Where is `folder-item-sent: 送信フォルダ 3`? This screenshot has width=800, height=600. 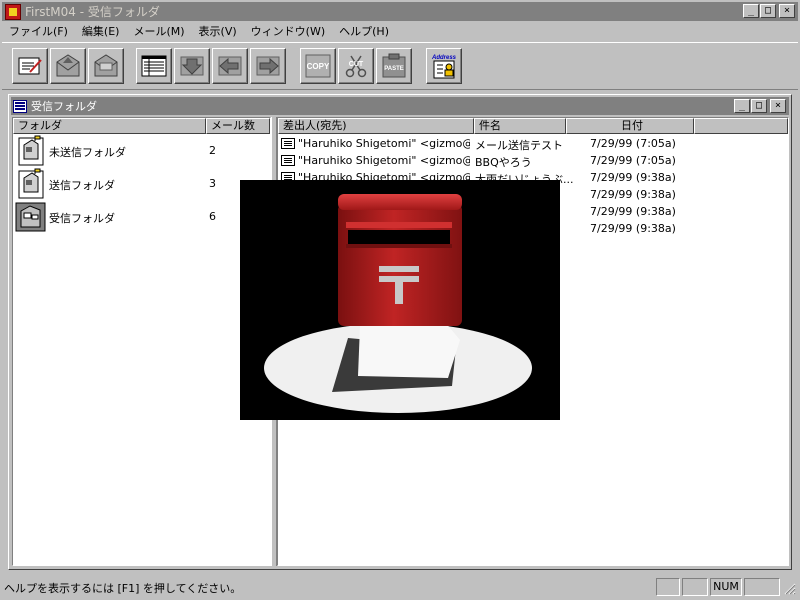 folder-item-sent: 送信フォルダ 3 is located at coordinates (141, 184).